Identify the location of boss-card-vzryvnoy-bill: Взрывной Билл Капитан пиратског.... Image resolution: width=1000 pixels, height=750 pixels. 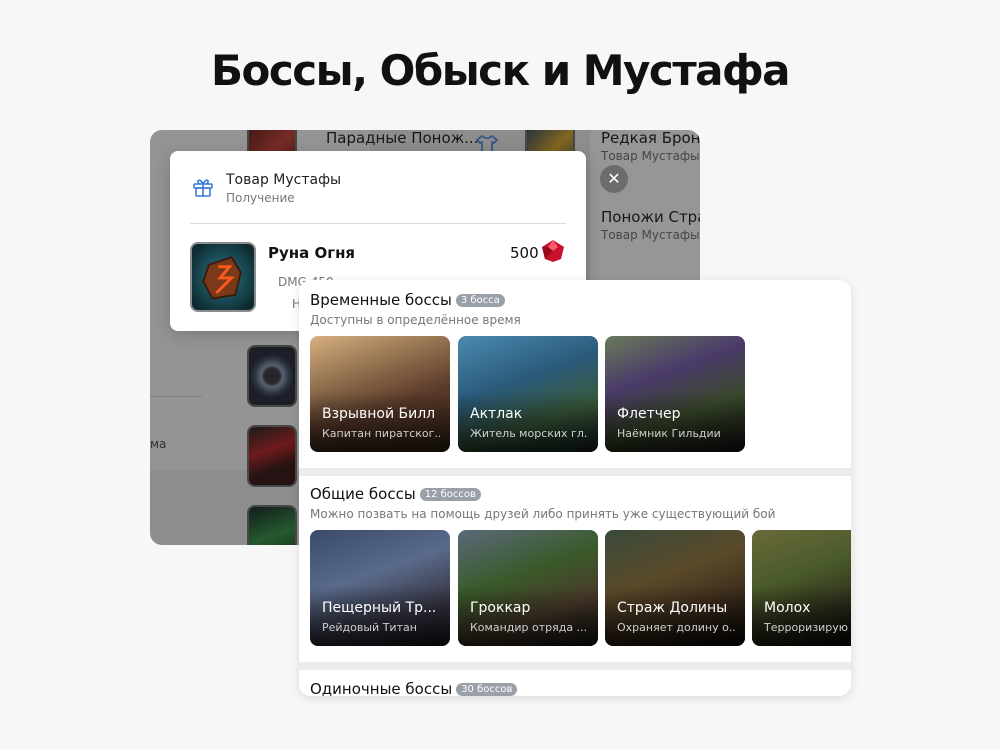
(380, 394).